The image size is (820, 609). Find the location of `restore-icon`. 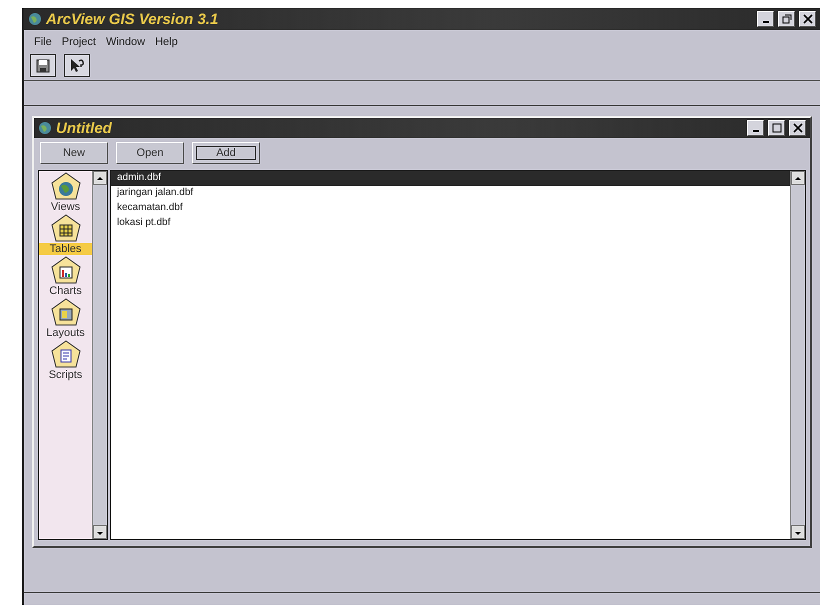

restore-icon is located at coordinates (787, 19).